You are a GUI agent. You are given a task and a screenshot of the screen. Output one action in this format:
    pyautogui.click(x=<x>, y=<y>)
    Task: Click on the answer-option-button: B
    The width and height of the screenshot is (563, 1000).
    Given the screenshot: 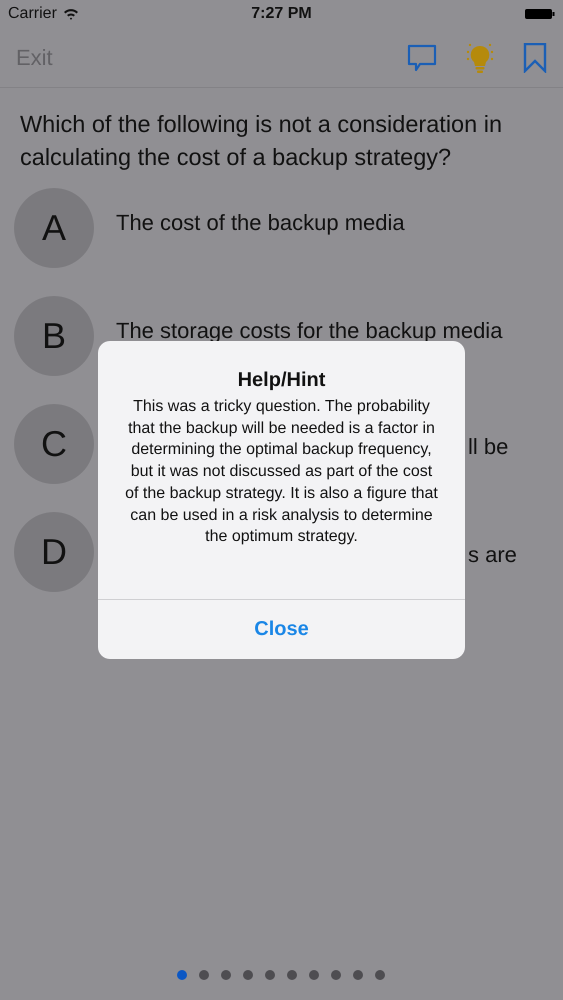 What is the action you would take?
    pyautogui.click(x=54, y=336)
    